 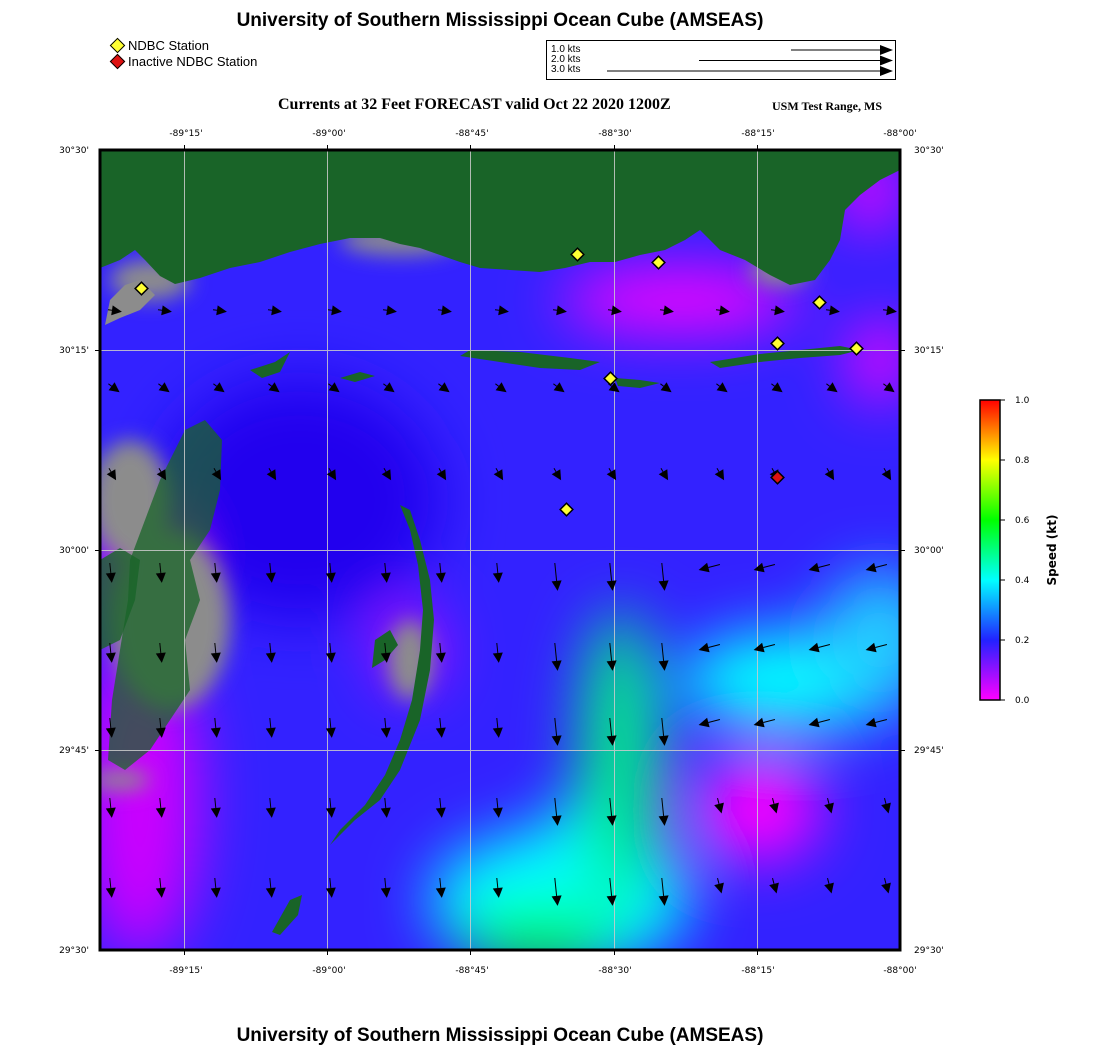 What do you see at coordinates (185, 134) in the screenshot?
I see `lon-tick-top: -89°15'` at bounding box center [185, 134].